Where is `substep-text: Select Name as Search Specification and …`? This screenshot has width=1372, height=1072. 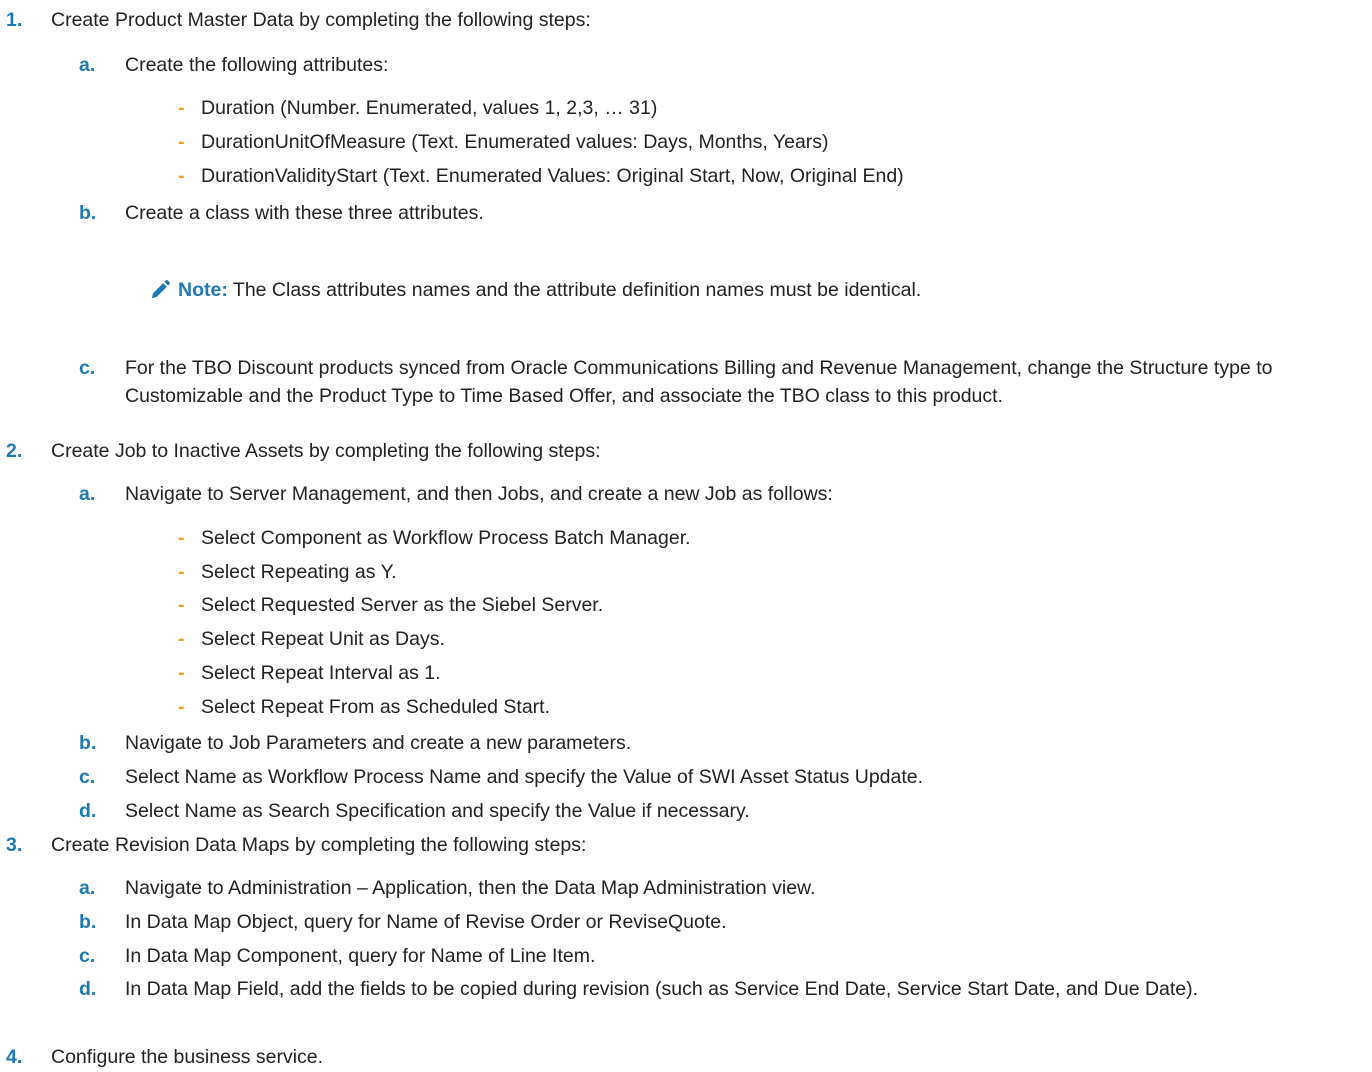
substep-text: Select Name as Search Specification and … is located at coordinates (437, 811).